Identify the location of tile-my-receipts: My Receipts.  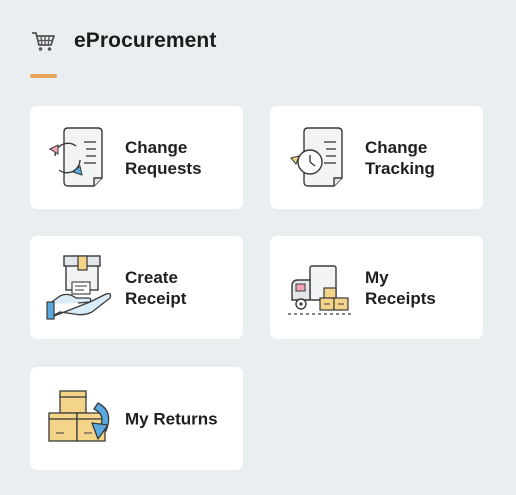
(376, 287).